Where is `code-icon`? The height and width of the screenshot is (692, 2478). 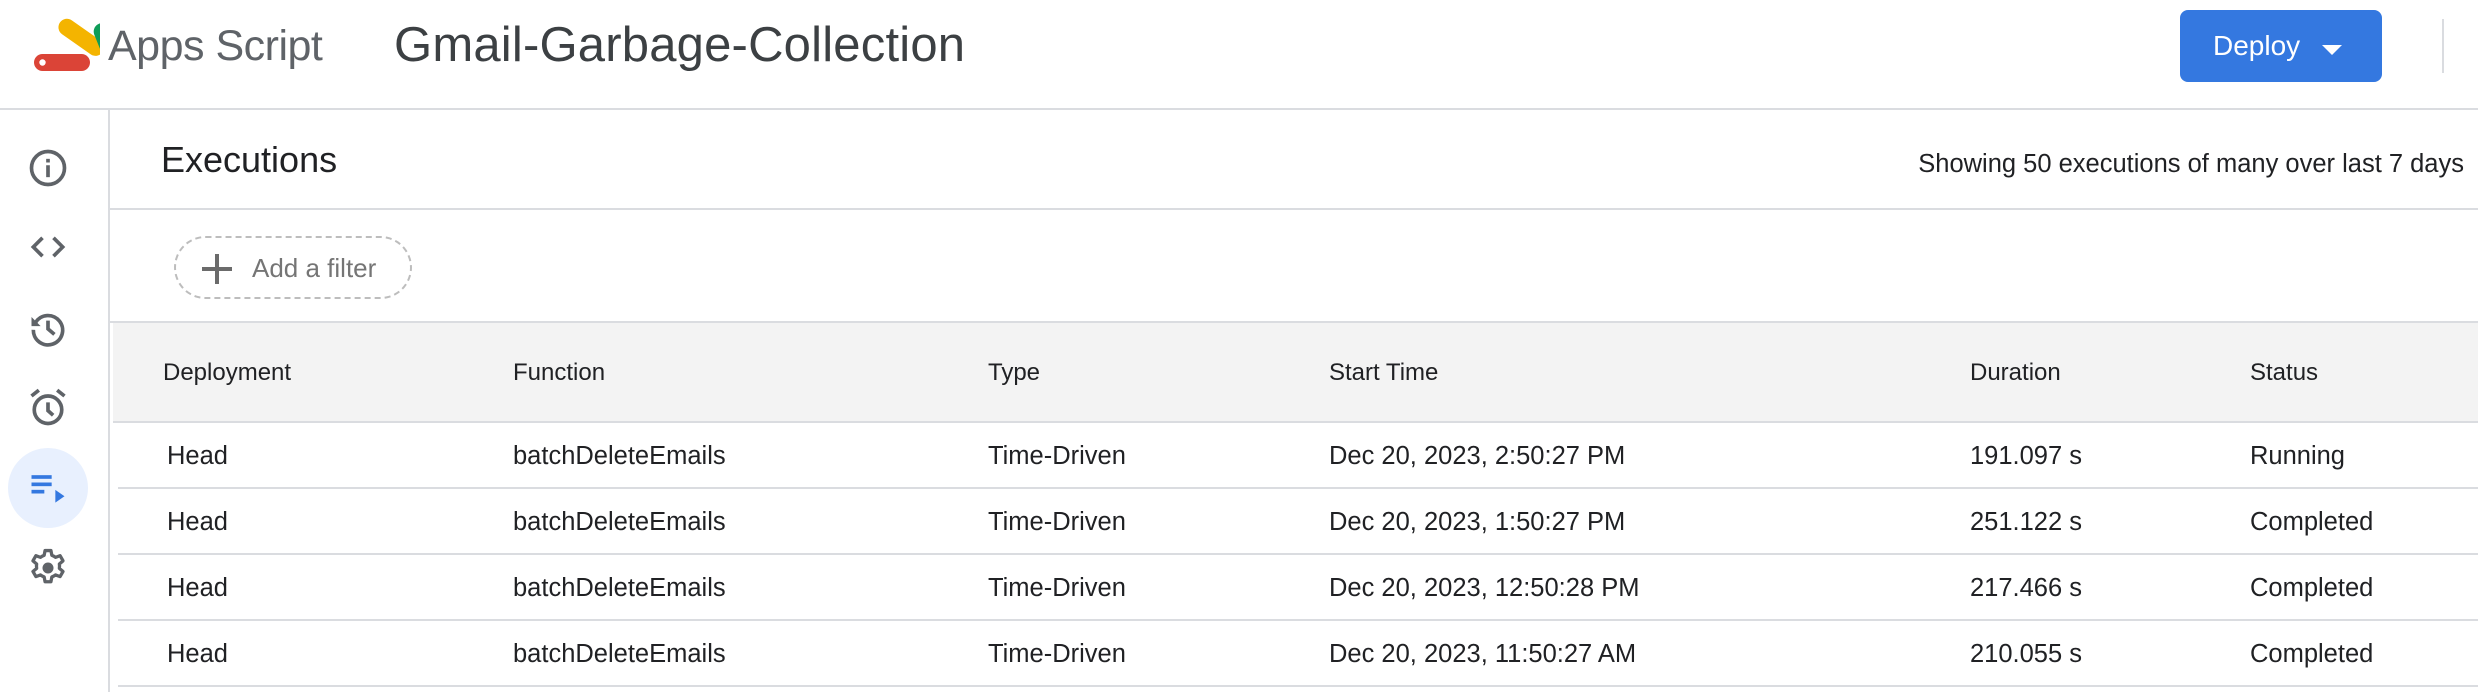
code-icon is located at coordinates (48, 247).